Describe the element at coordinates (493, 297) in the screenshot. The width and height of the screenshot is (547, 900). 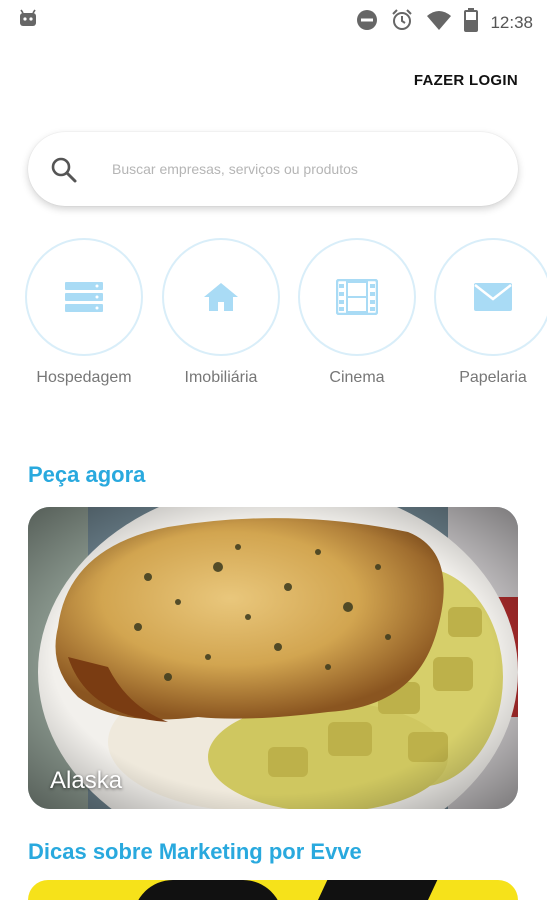
I see `envelope-icon` at that location.